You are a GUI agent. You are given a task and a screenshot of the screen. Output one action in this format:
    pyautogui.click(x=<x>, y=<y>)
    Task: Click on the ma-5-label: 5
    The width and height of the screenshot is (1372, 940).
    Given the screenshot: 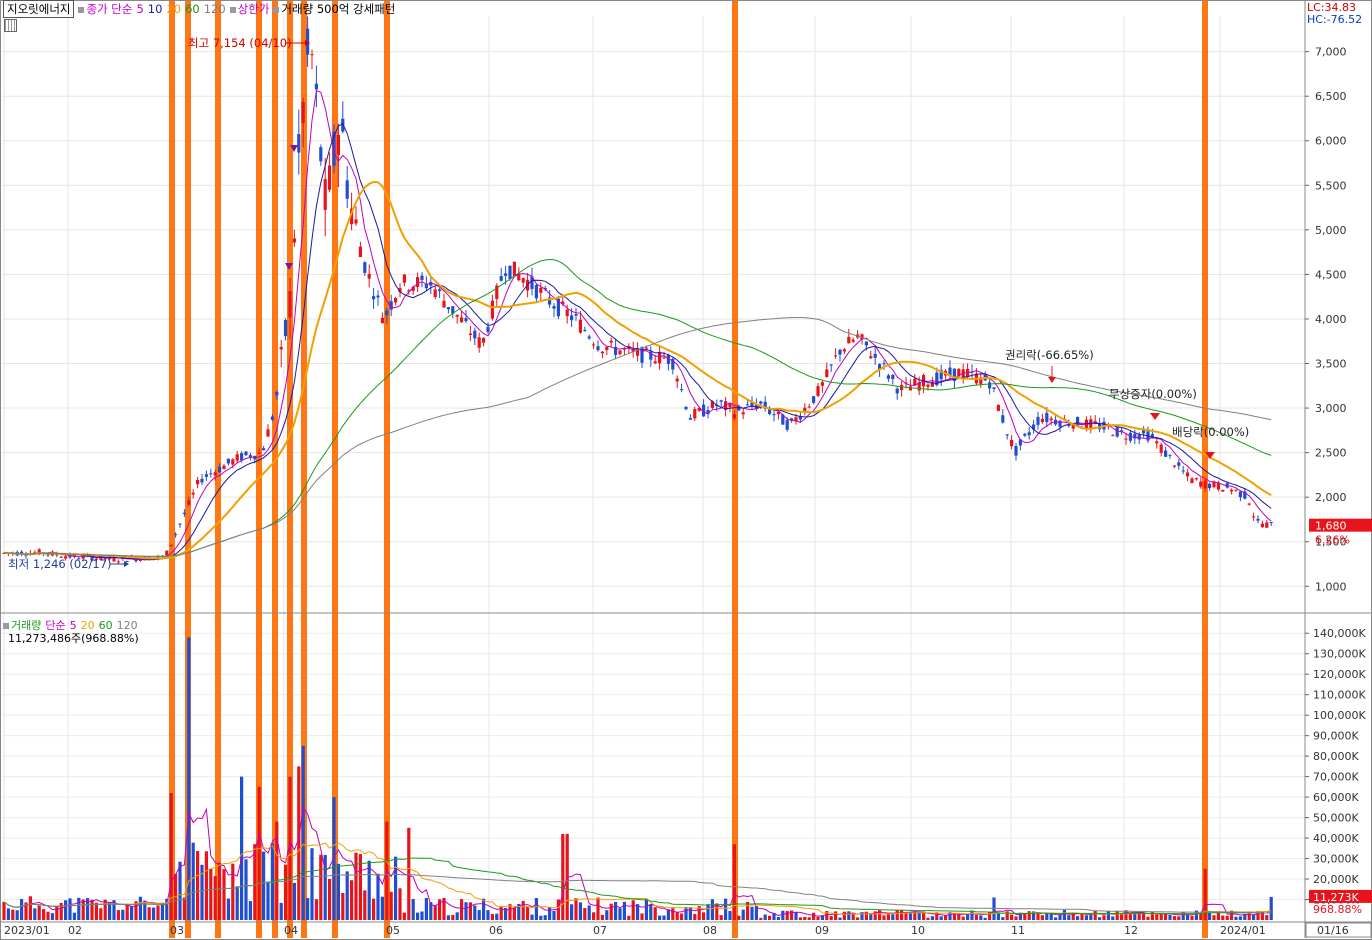 What is the action you would take?
    pyautogui.click(x=139, y=9)
    